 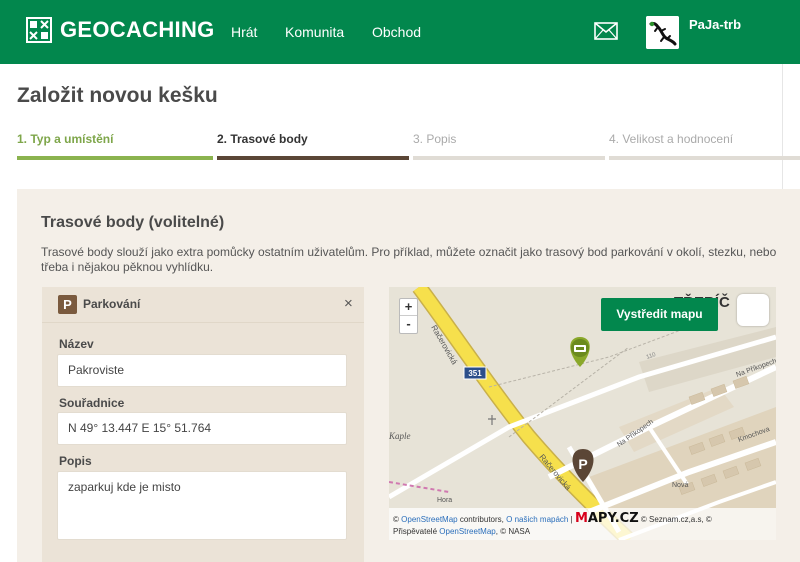 What do you see at coordinates (408, 307) in the screenshot?
I see `zoom-in-button: +` at bounding box center [408, 307].